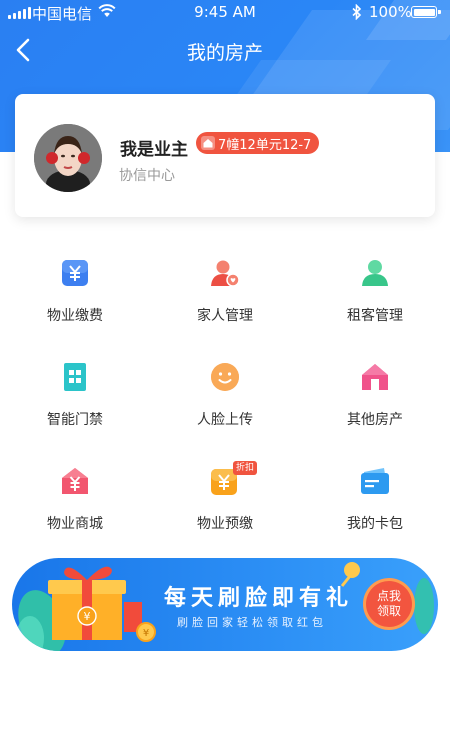 This screenshot has height=748, width=450. What do you see at coordinates (75, 481) in the screenshot?
I see `shop-icon` at bounding box center [75, 481].